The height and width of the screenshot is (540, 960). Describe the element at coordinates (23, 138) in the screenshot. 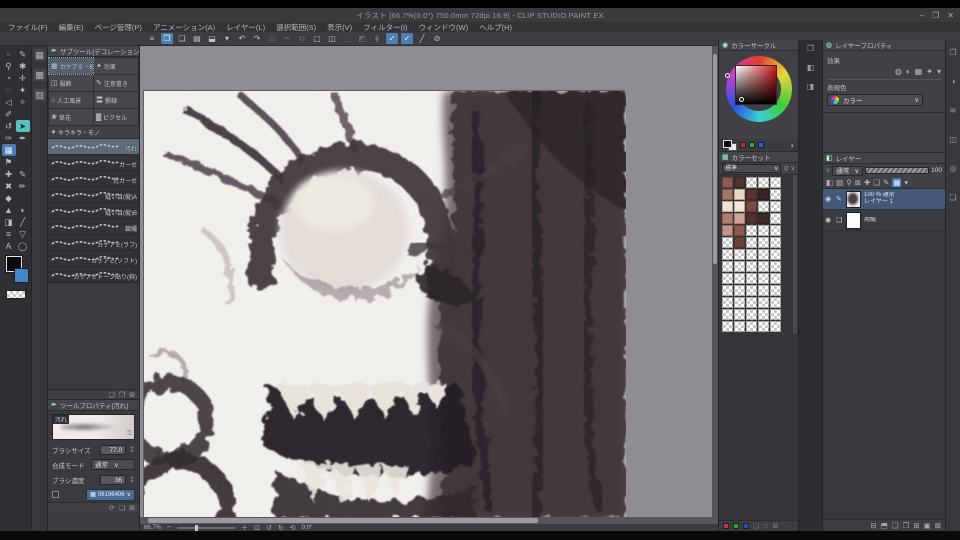

I see `tool-icon: ✒` at that location.